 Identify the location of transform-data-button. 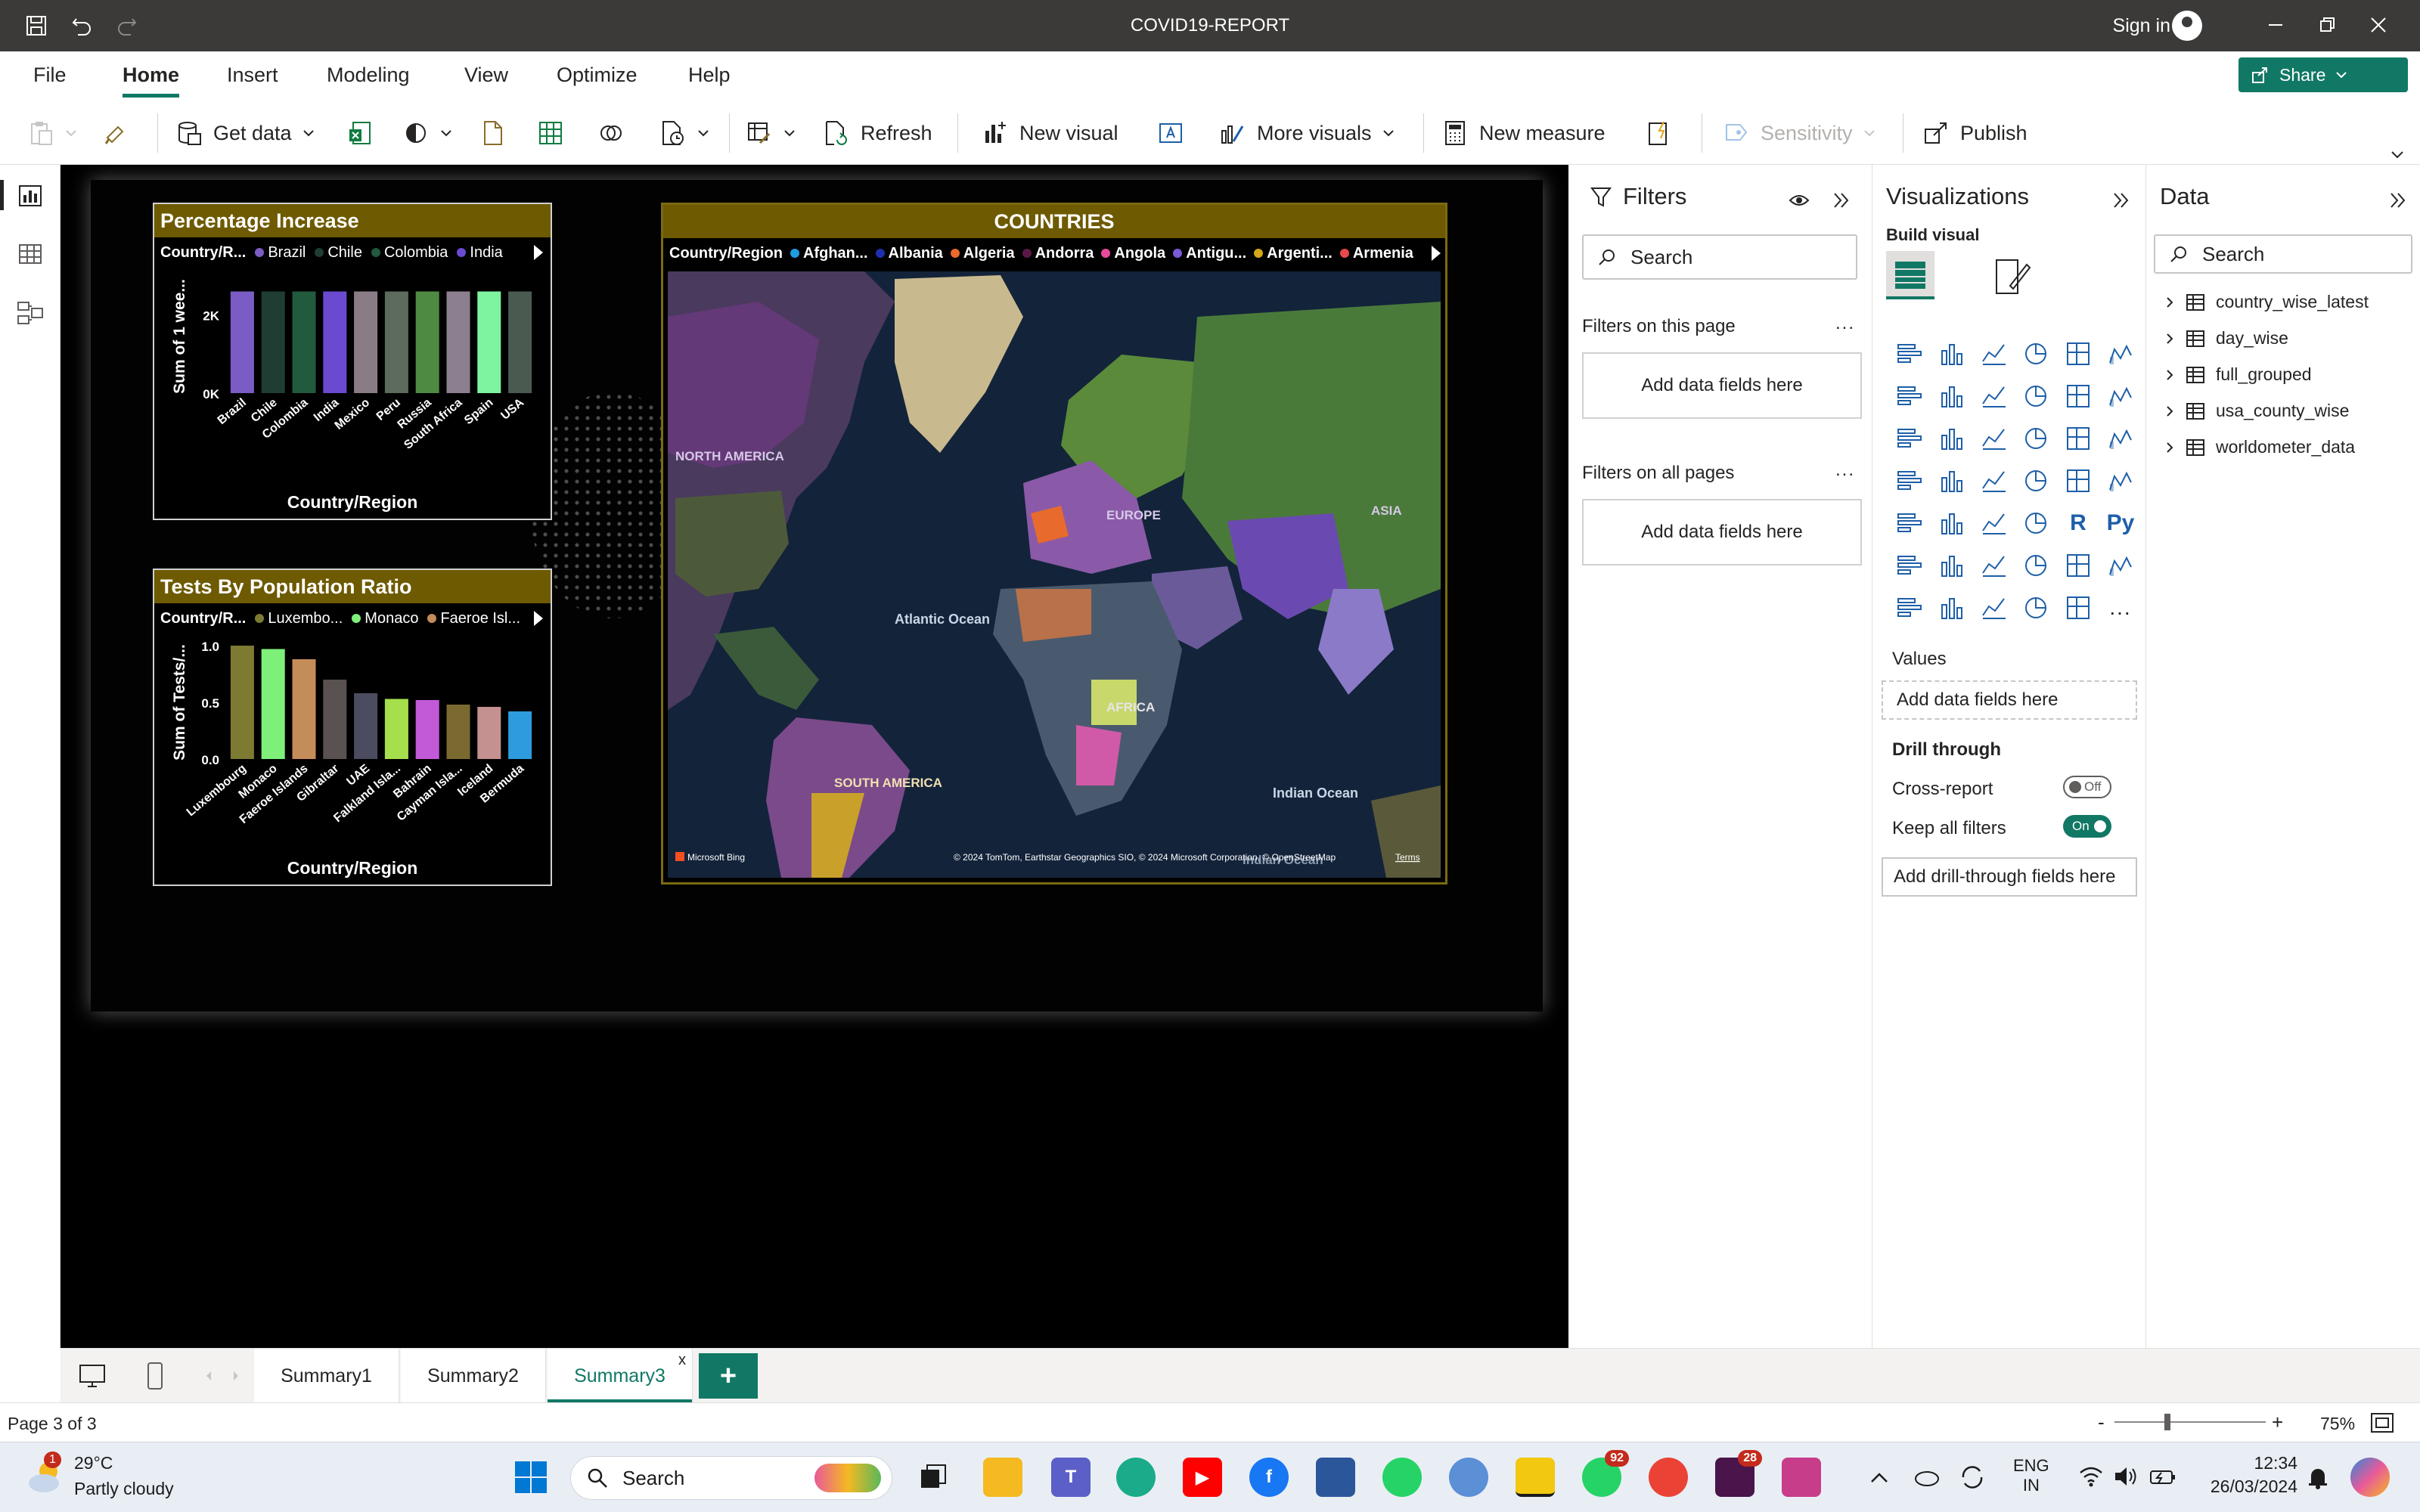
(771, 133).